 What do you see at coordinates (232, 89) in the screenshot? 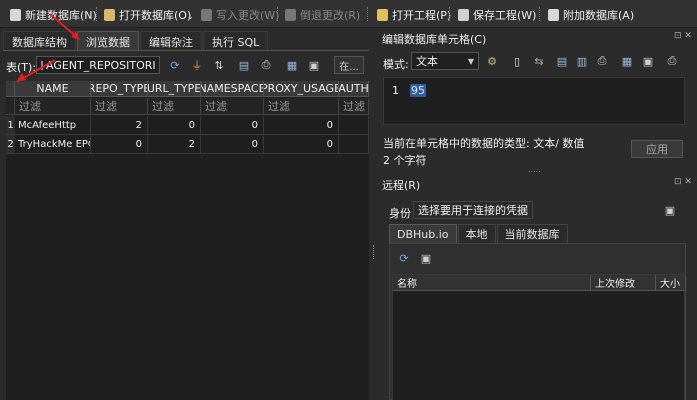
I see `column-header: NAMESPACE` at bounding box center [232, 89].